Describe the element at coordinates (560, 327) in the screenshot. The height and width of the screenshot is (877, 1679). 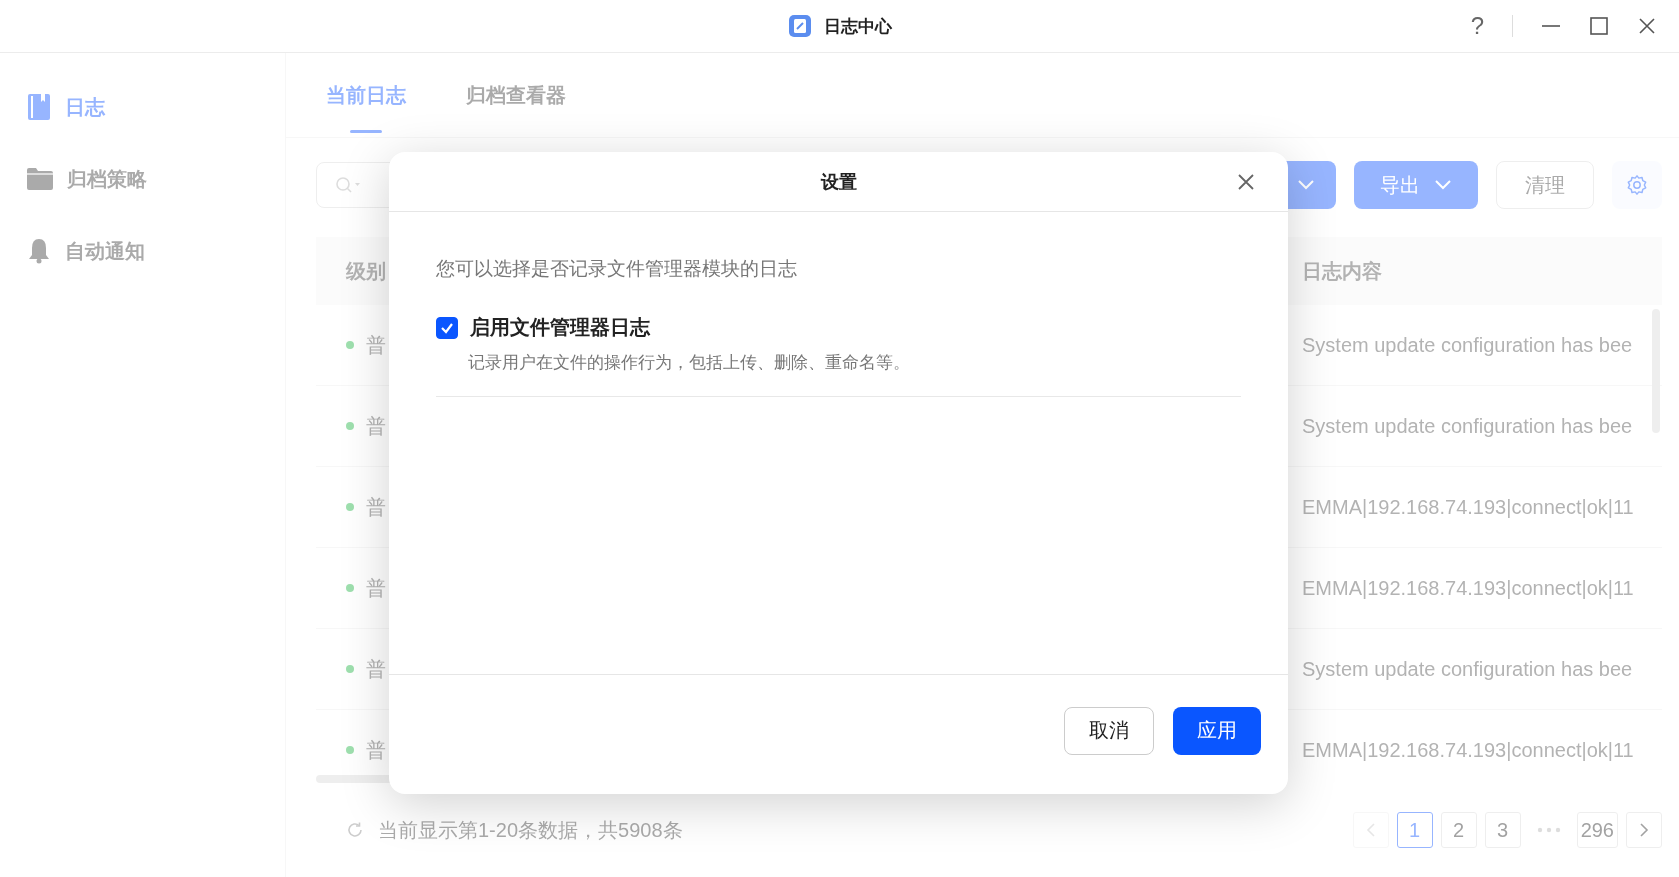
I see `checkbox-label: 启用文件管理器日志` at that location.